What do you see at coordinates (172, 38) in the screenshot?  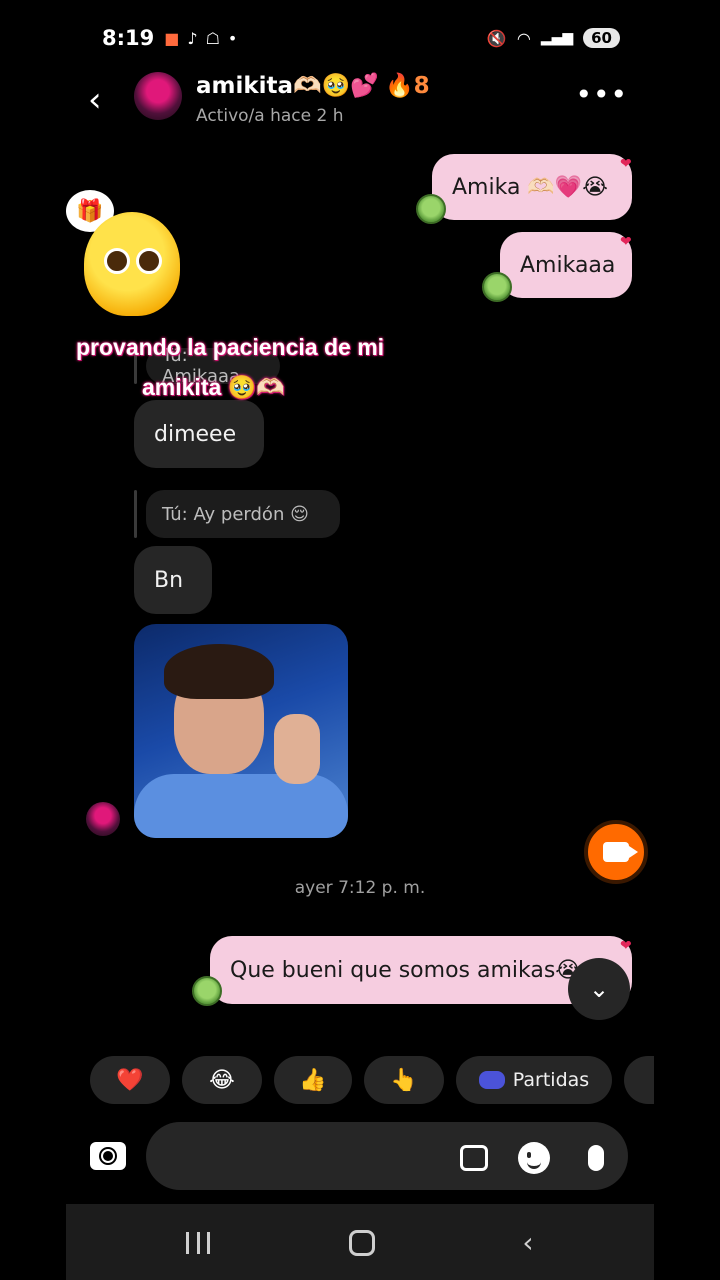 I see `video-recording-icon: ■` at bounding box center [172, 38].